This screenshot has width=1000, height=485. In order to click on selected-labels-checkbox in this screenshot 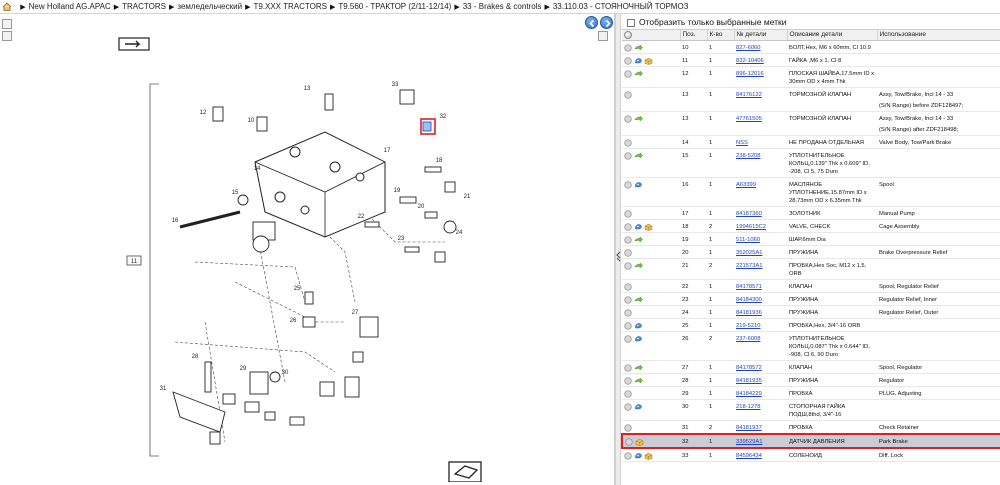, I will do `click(631, 22)`.